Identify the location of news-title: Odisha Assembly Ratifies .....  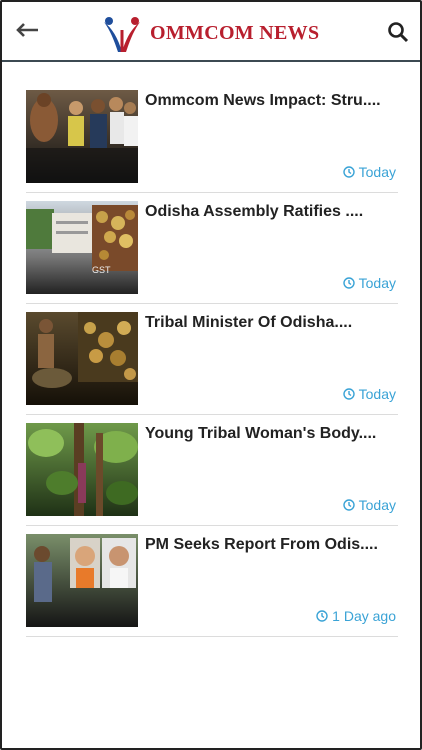
(271, 212).